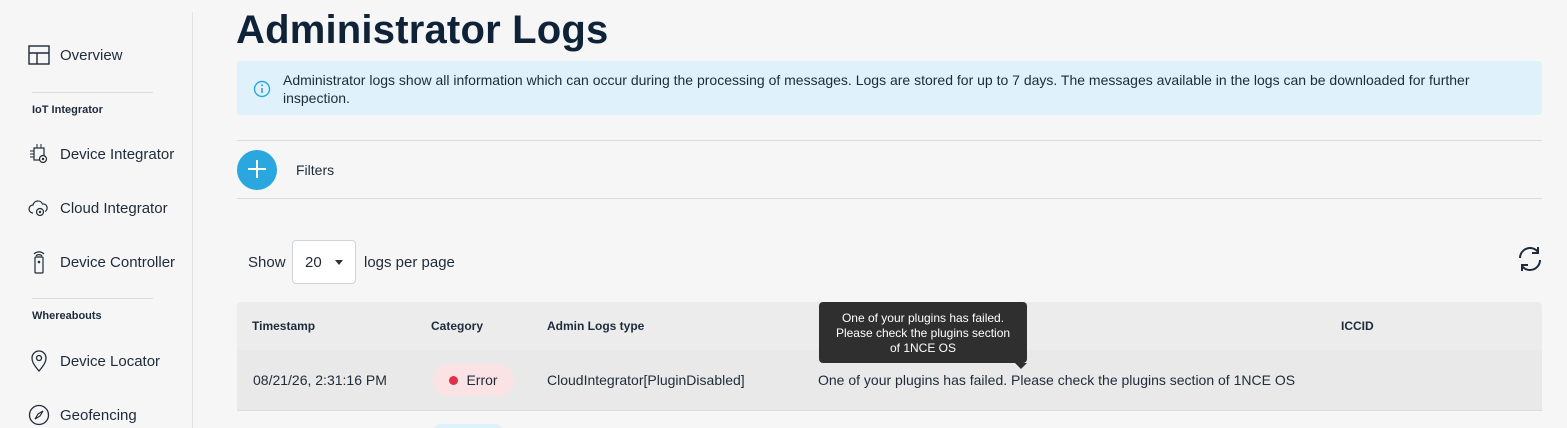 This screenshot has width=1567, height=428. I want to click on sidebar-item-label: Geofencing, so click(98, 415).